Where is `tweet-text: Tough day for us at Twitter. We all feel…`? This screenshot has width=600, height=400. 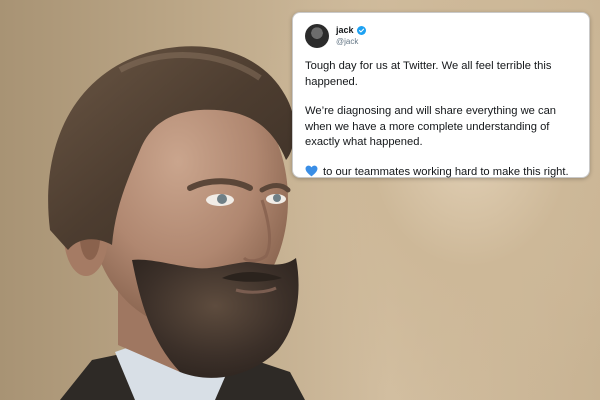
tweet-text: Tough day for us at Twitter. We all feel… is located at coordinates (442, 119).